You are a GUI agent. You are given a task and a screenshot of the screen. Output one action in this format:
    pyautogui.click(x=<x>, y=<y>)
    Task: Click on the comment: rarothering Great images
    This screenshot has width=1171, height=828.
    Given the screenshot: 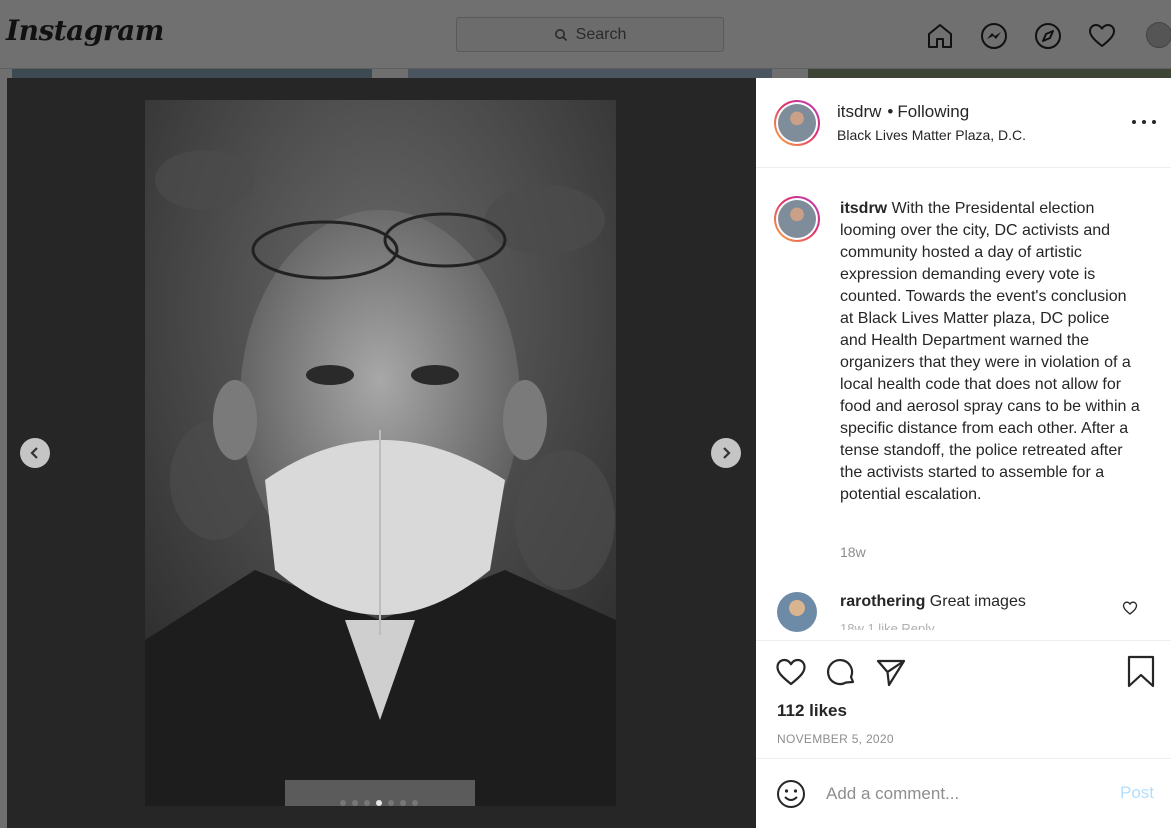 What is the action you would take?
    pyautogui.click(x=933, y=602)
    